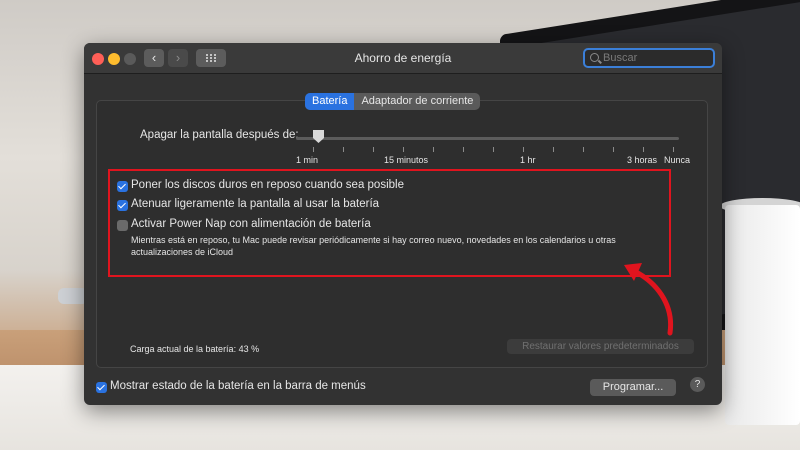 The width and height of the screenshot is (800, 450). Describe the element at coordinates (417, 101) in the screenshot. I see `tab-adaptador-corriente: Adaptador de corriente` at that location.